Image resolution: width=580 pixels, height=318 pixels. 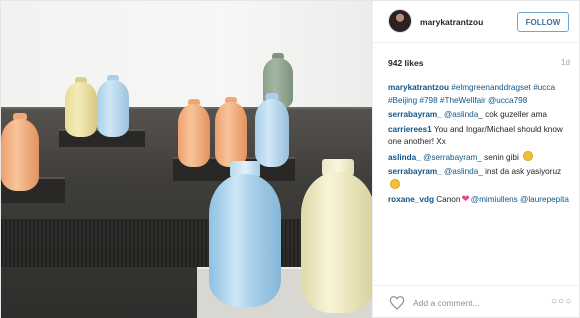 I want to click on comment-mention: @mimiullens, so click(x=494, y=199).